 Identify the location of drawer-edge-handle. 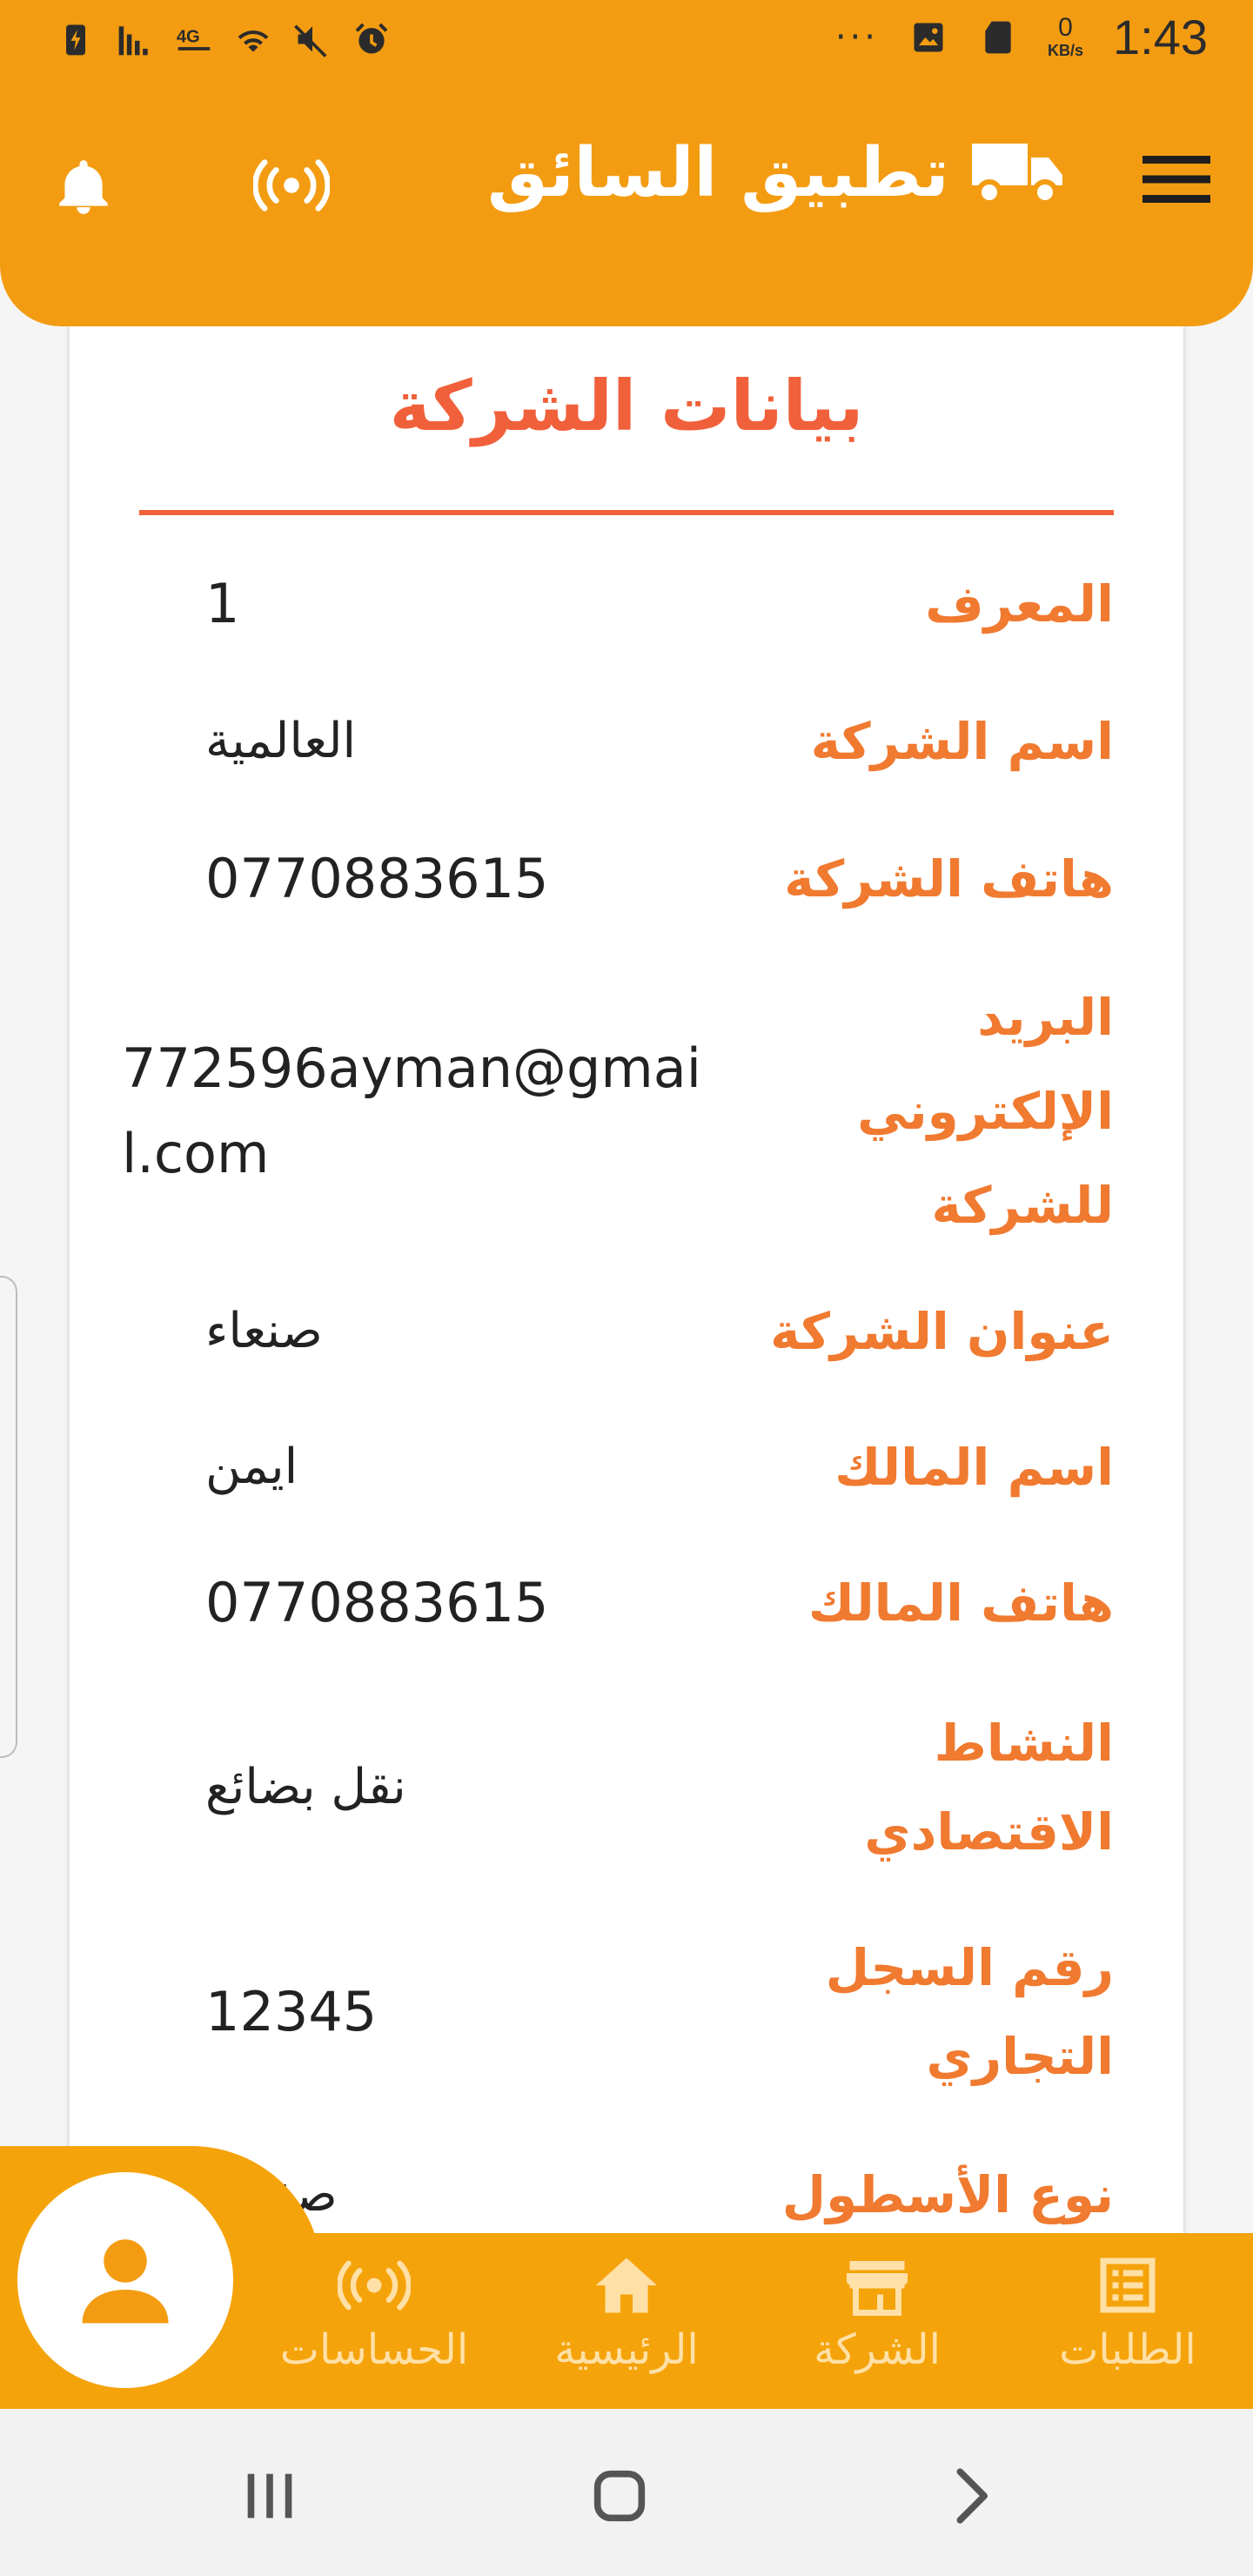
(8, 1517).